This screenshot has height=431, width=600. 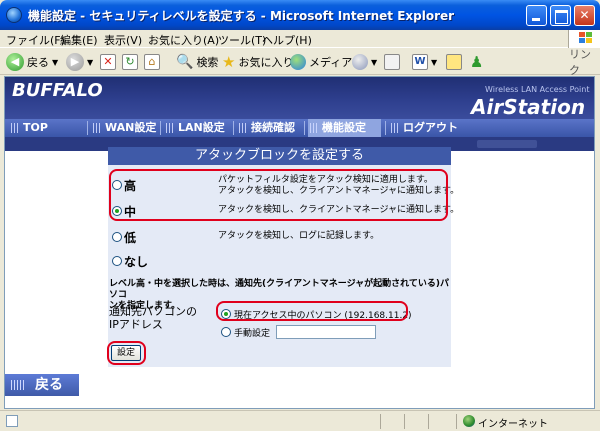 I want to click on media-button: メディア, so click(x=321, y=62).